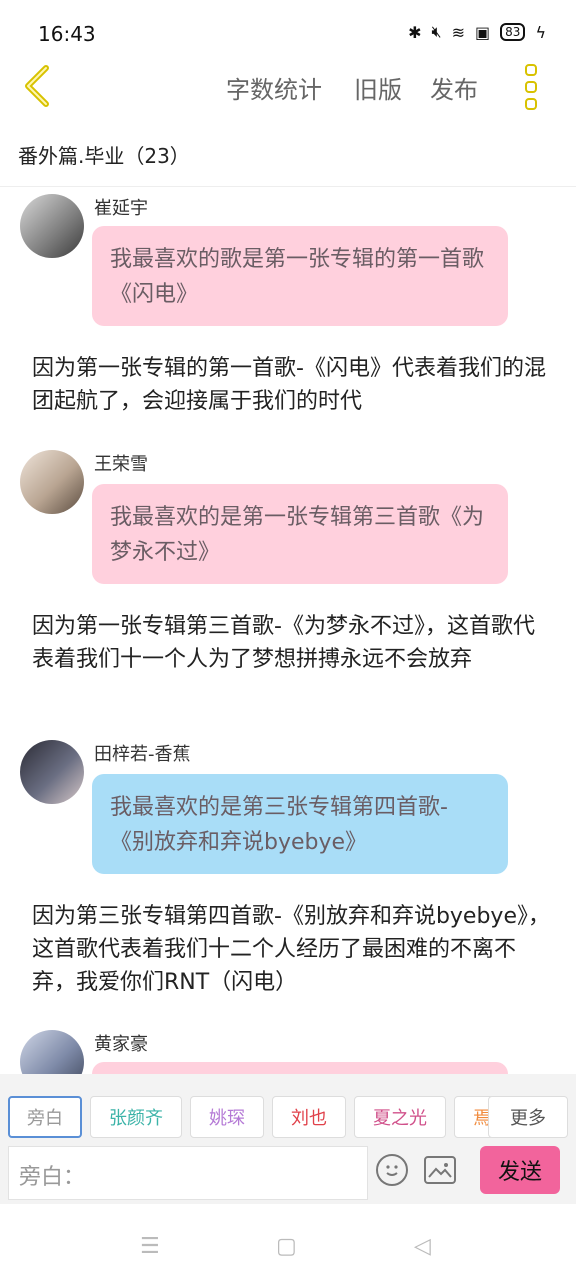 This screenshot has width=576, height=1280. I want to click on send-button: 发送, so click(520, 1170).